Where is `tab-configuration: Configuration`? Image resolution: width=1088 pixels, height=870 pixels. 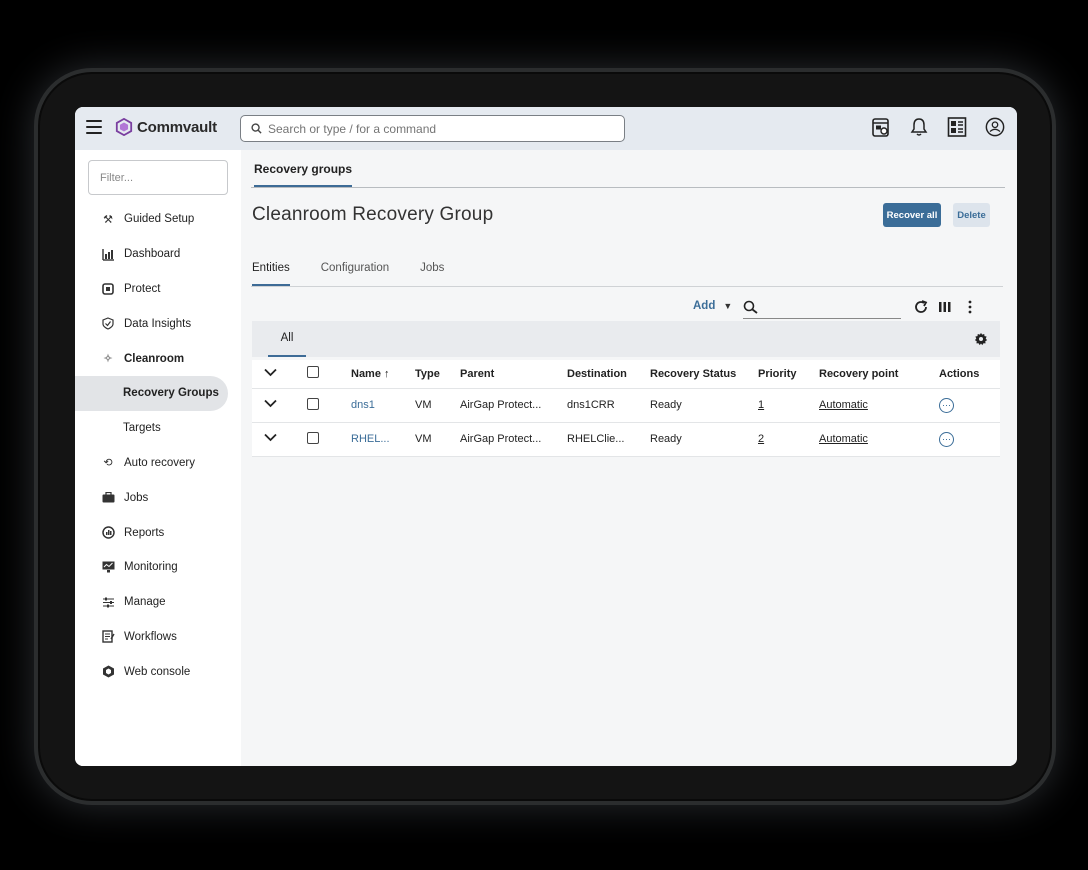 tab-configuration: Configuration is located at coordinates (355, 274).